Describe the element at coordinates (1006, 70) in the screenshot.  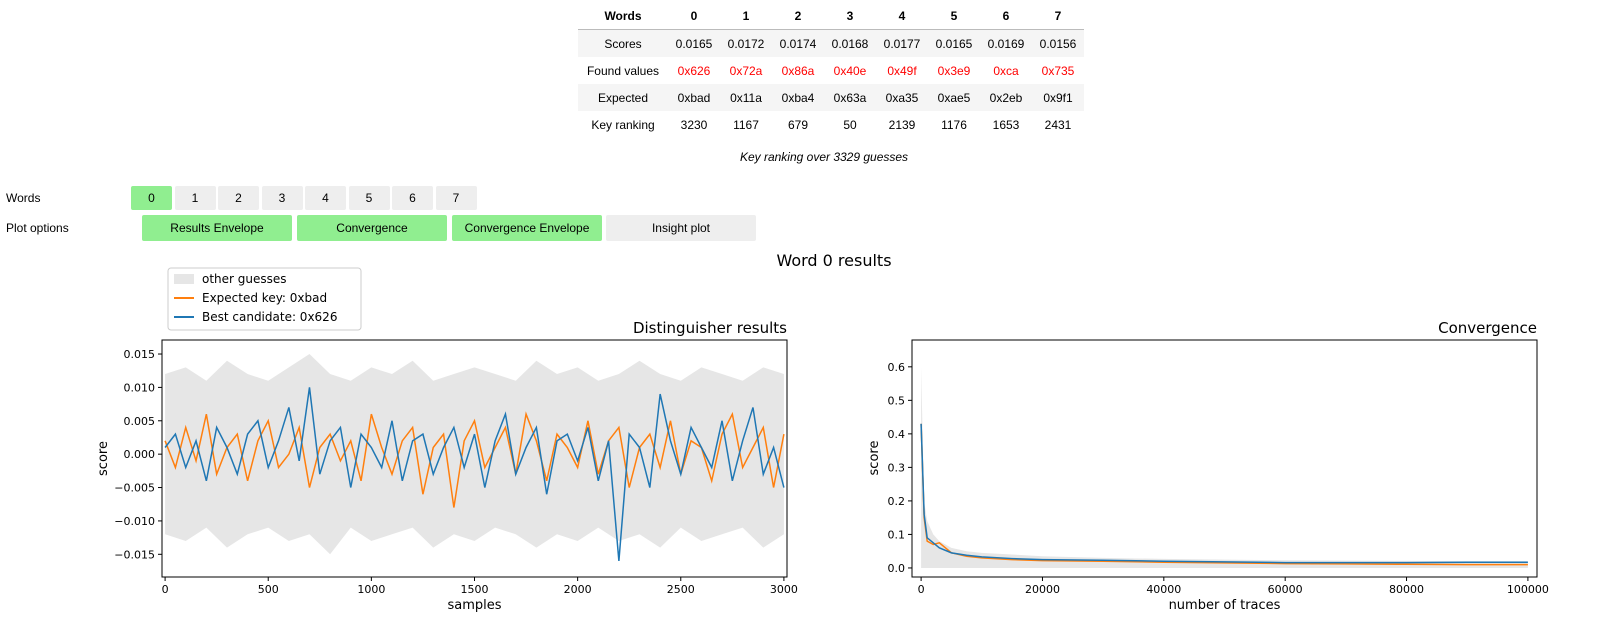
I see `table-cell: 0xca` at that location.